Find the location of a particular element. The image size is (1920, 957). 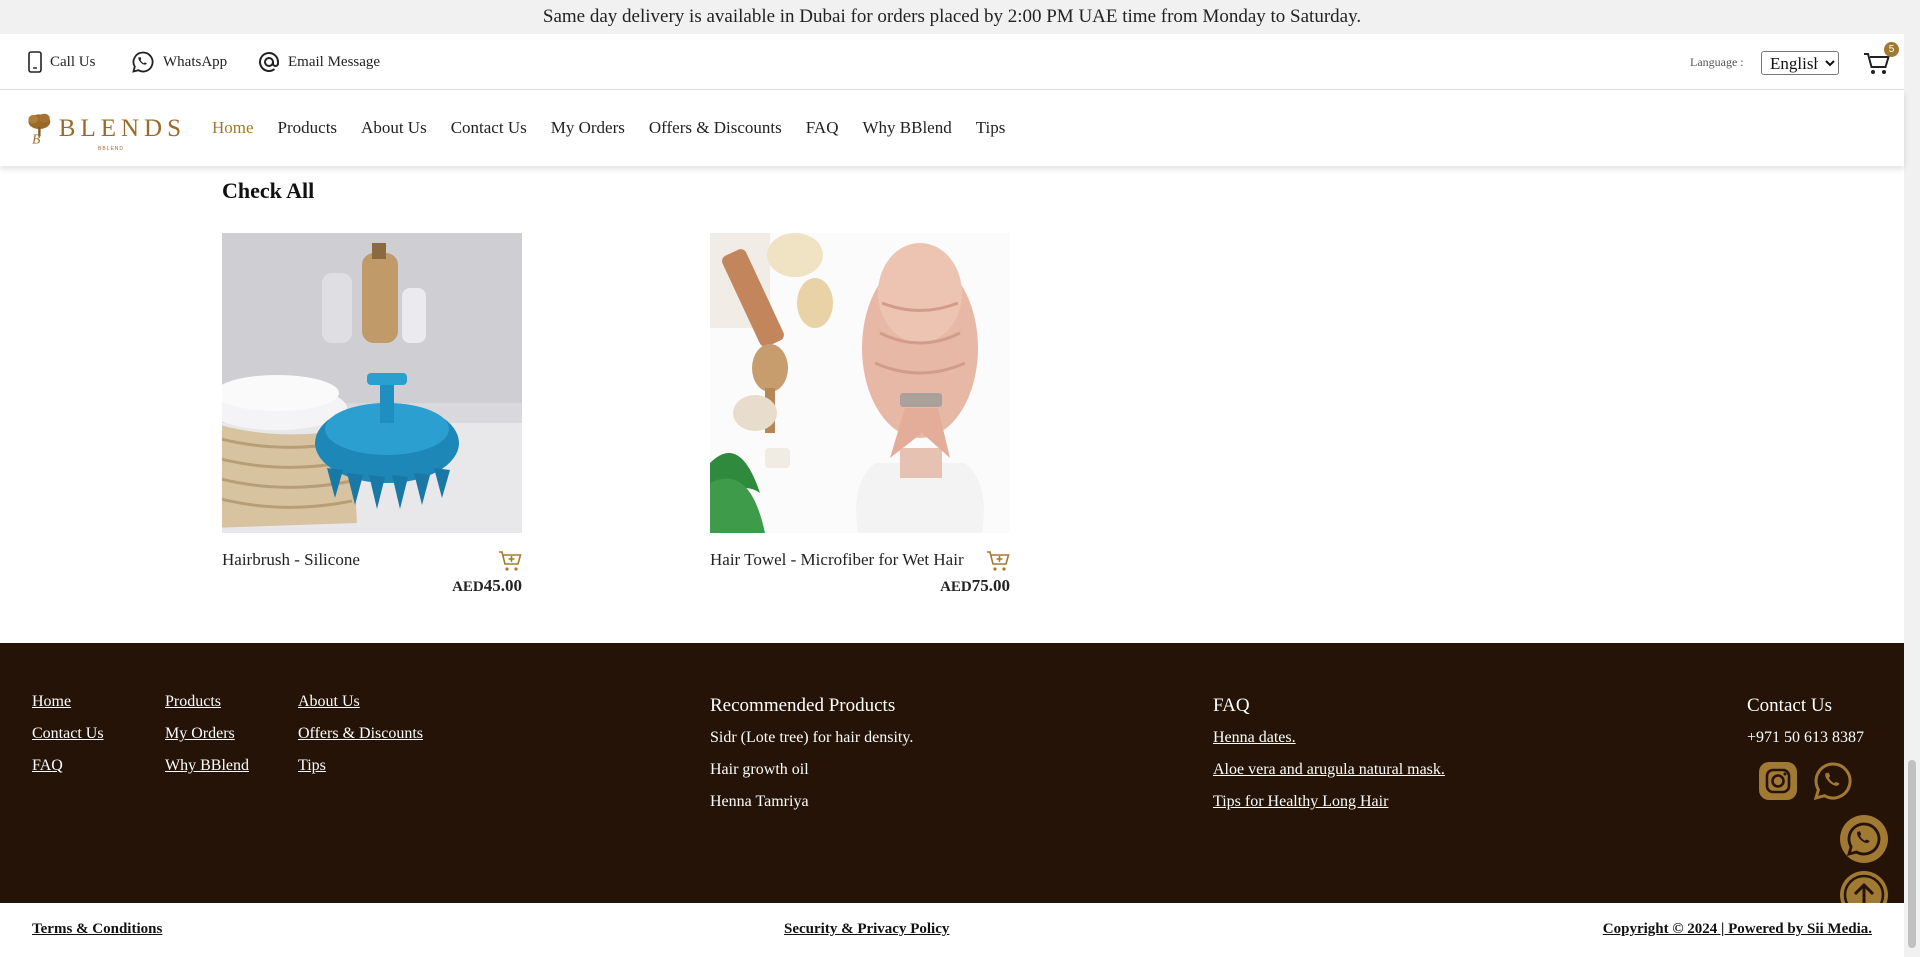

at-icon is located at coordinates (269, 61).